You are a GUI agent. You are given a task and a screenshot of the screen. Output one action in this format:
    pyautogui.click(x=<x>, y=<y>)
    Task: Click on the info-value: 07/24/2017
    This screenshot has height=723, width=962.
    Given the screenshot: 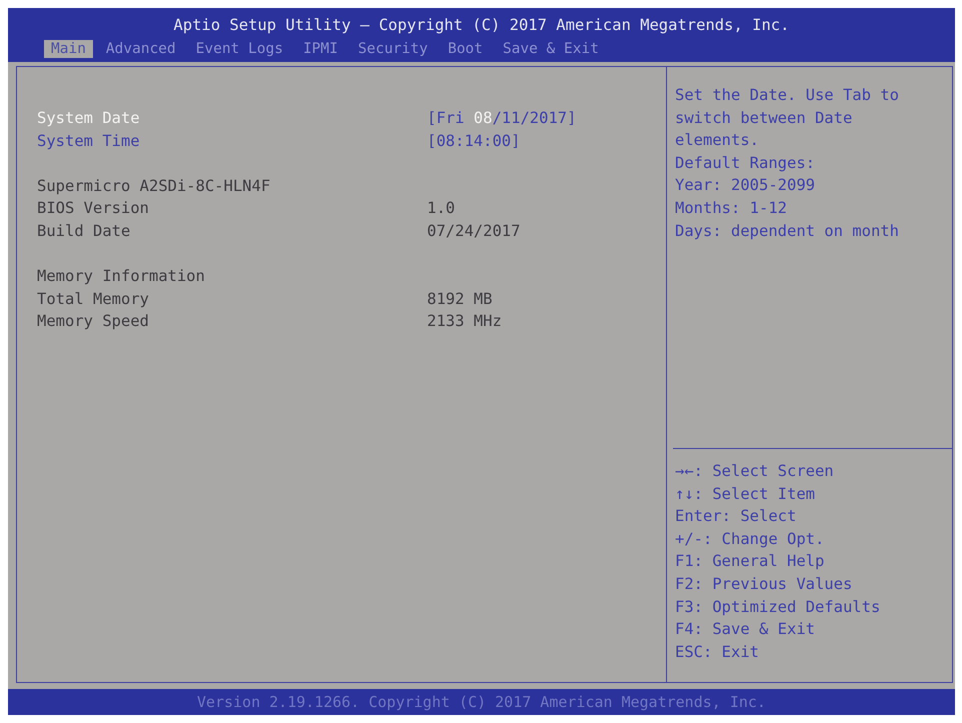 What is the action you would take?
    pyautogui.click(x=473, y=231)
    